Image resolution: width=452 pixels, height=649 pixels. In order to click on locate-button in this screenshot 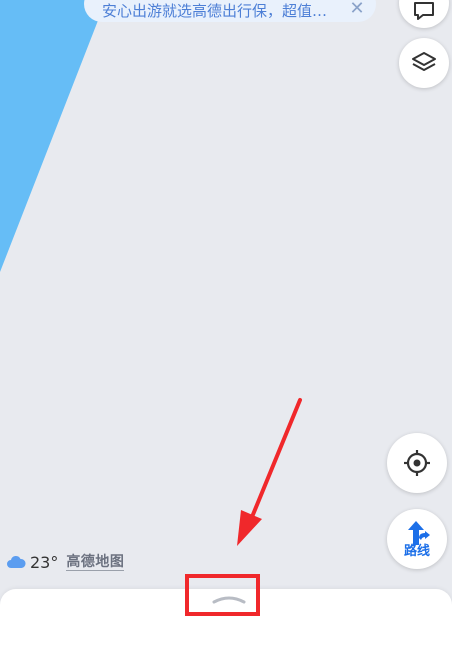, I will do `click(417, 463)`.